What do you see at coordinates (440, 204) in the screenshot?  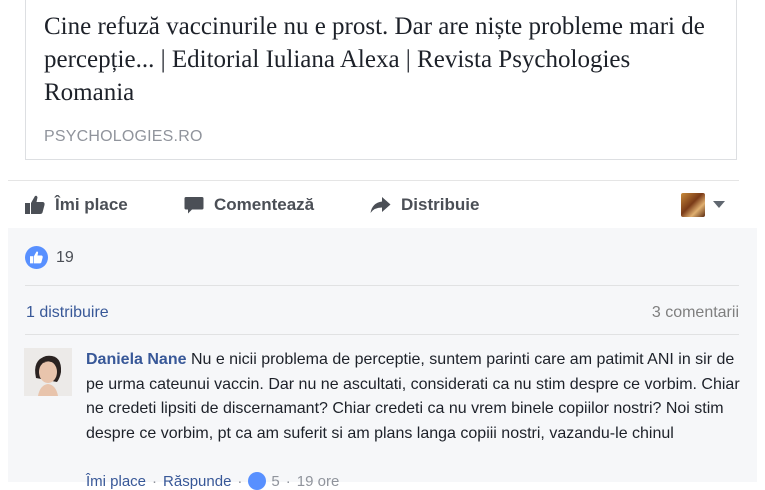 I see `share-button-label: Distribuie` at bounding box center [440, 204].